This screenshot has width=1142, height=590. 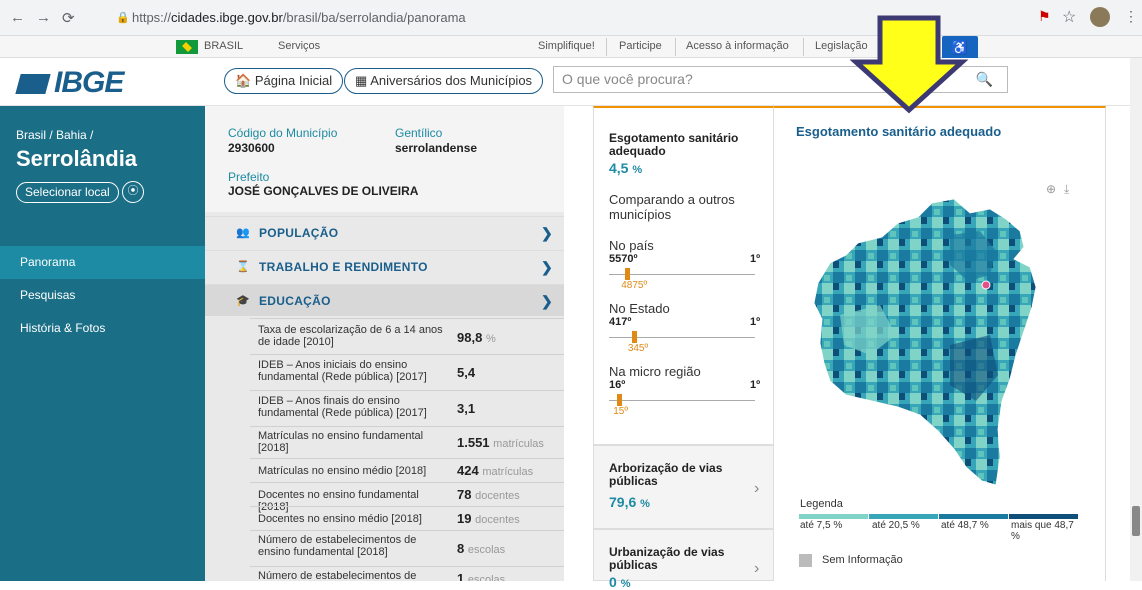 I want to click on compare-label: Comparando a outros municípios, so click(x=672, y=207).